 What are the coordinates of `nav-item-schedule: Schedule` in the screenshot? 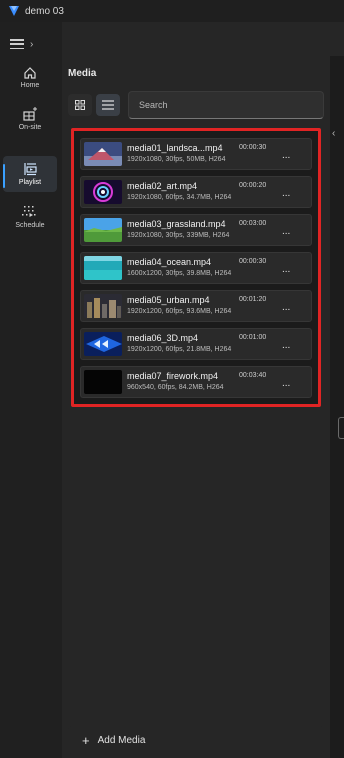 It's located at (30, 220).